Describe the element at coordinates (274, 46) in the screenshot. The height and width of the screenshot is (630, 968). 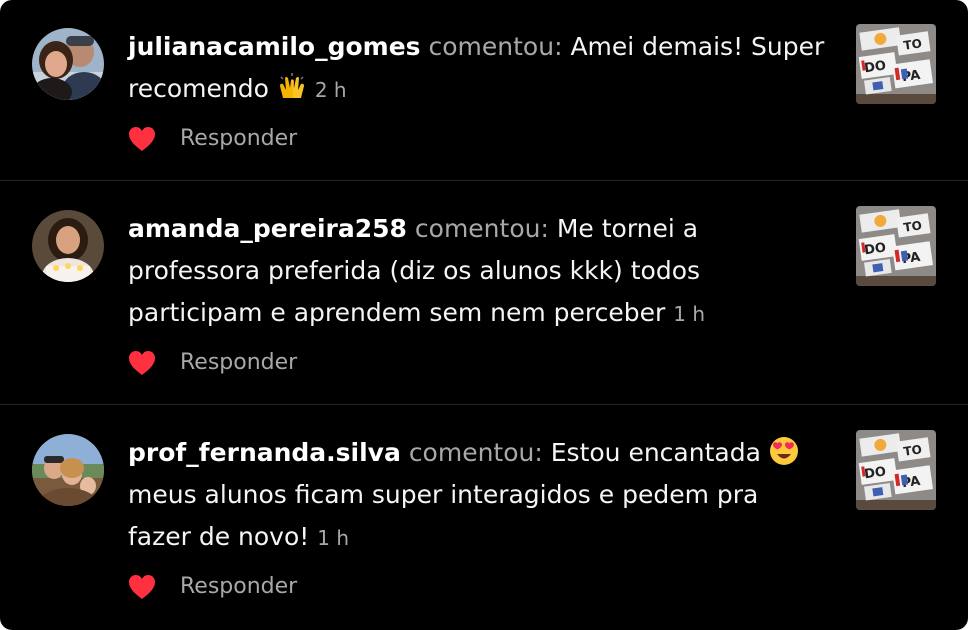
I see `comment-username: julianacamilo_gomes` at that location.